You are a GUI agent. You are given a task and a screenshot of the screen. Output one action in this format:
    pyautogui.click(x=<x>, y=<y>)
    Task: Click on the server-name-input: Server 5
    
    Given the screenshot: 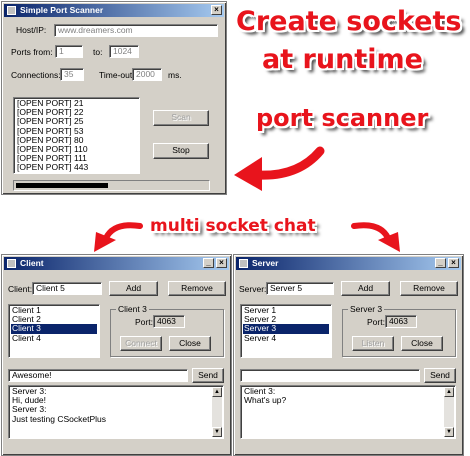 What is the action you would take?
    pyautogui.click(x=300, y=288)
    